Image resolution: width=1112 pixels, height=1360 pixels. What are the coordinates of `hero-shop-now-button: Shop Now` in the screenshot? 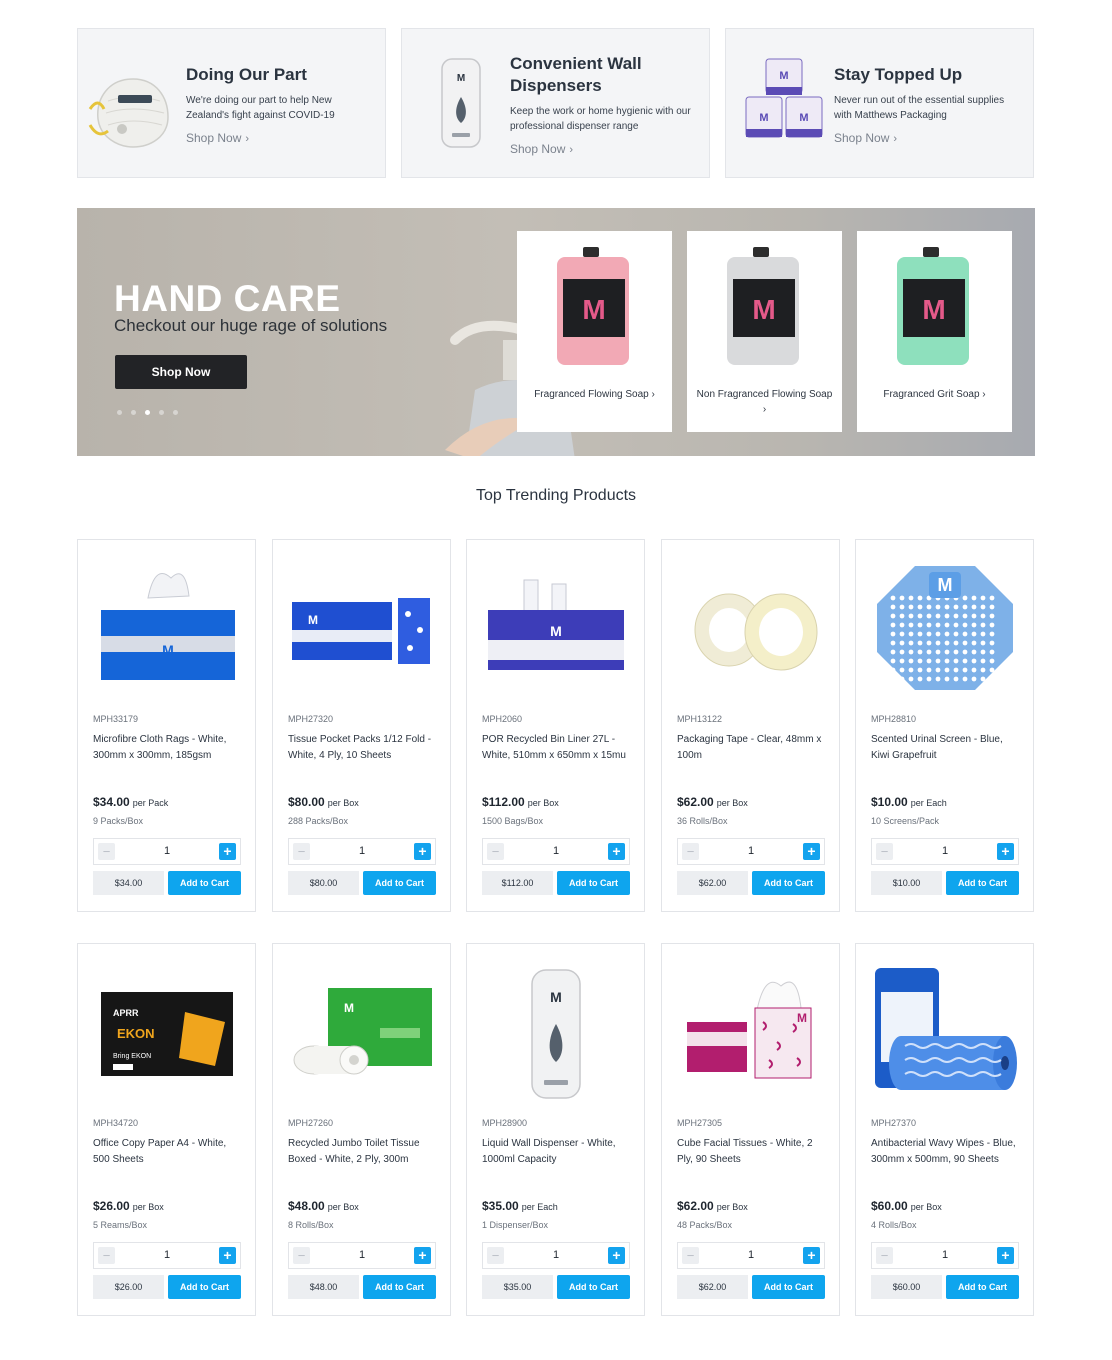 It's located at (181, 372).